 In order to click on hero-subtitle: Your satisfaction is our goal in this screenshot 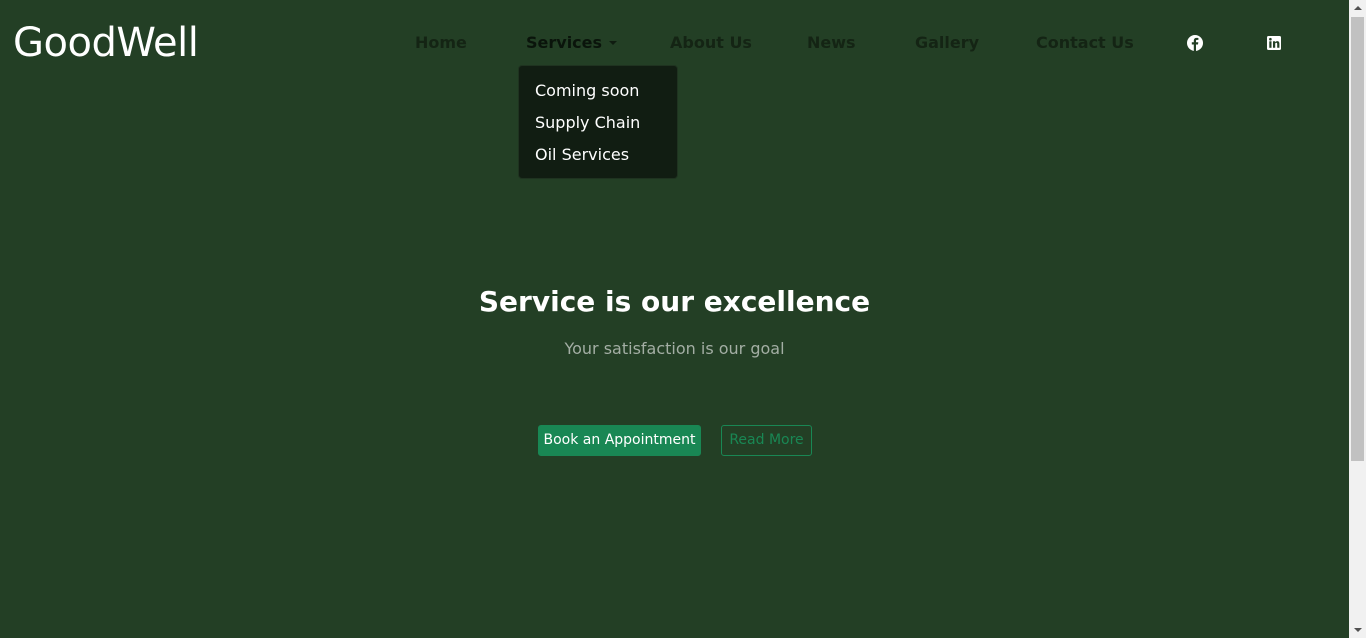, I will do `click(674, 348)`.